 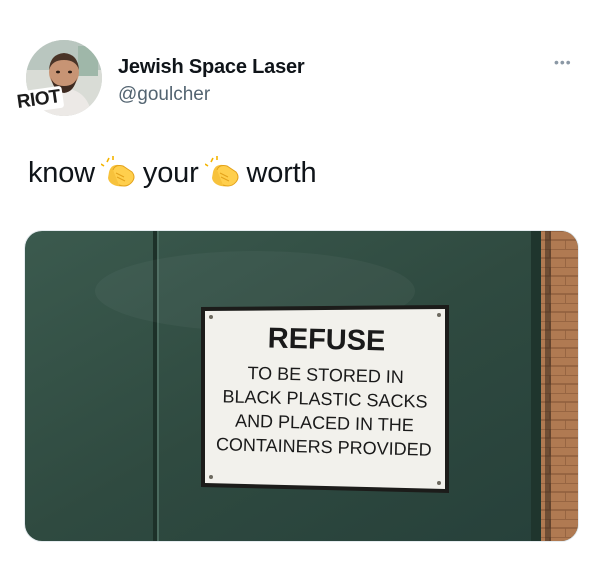 I want to click on more-options-icon: •••, so click(x=563, y=62).